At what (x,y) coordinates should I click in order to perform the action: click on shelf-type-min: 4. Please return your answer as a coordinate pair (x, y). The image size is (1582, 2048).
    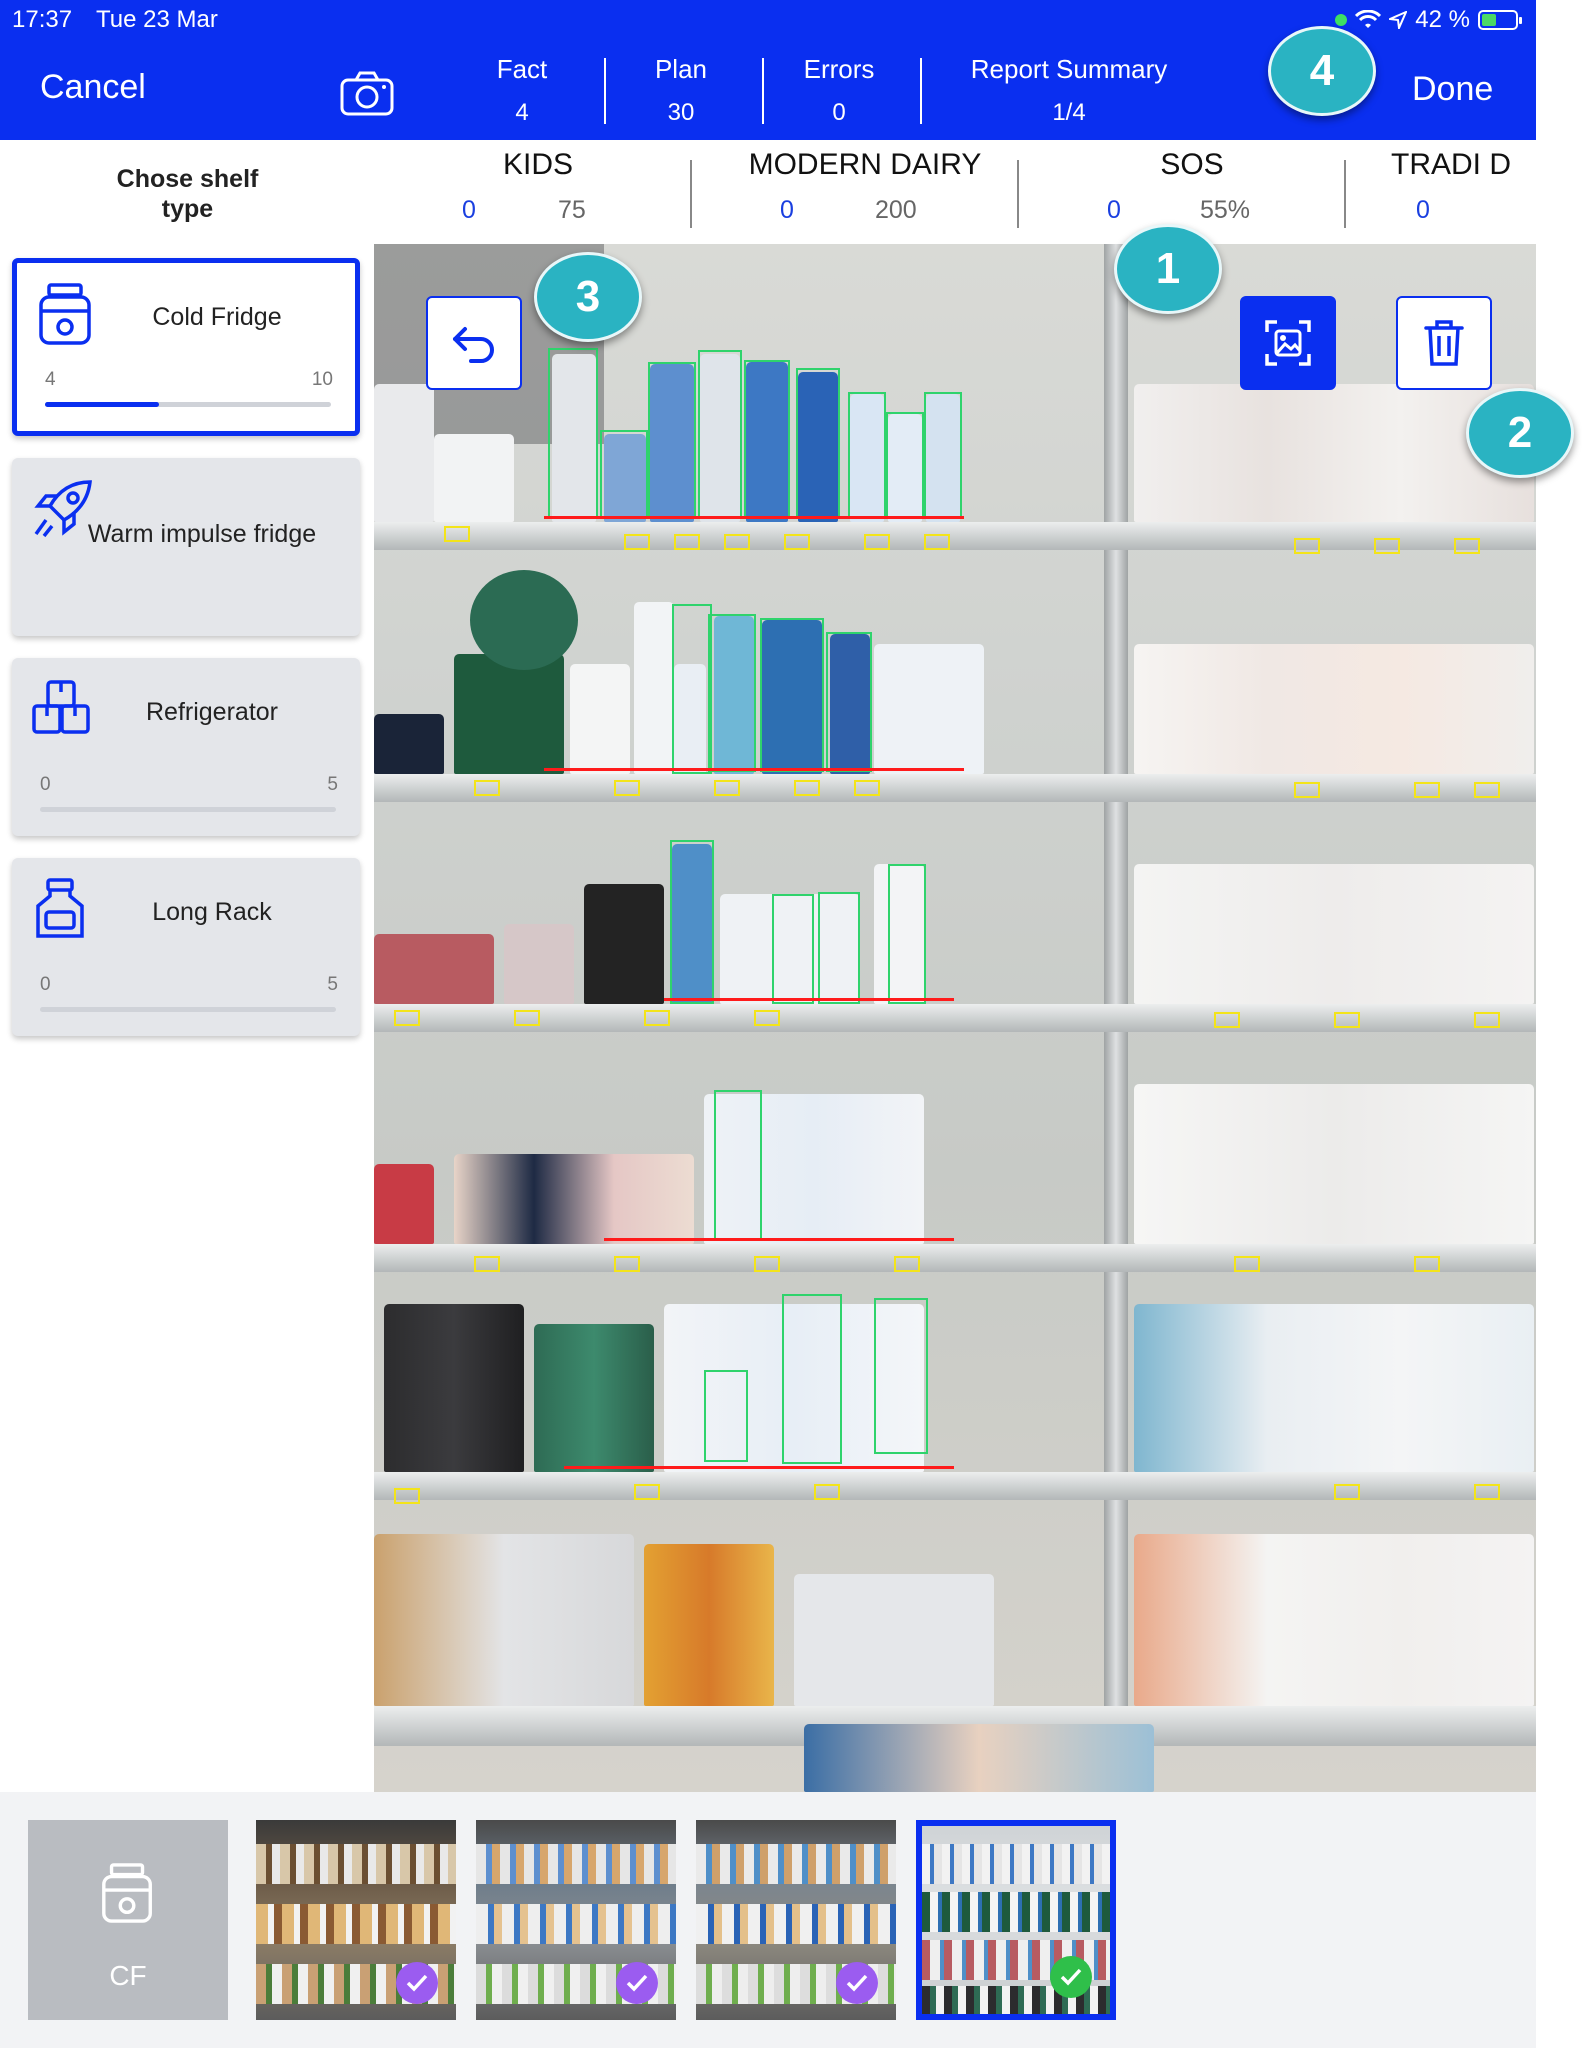
    Looking at the image, I should click on (50, 379).